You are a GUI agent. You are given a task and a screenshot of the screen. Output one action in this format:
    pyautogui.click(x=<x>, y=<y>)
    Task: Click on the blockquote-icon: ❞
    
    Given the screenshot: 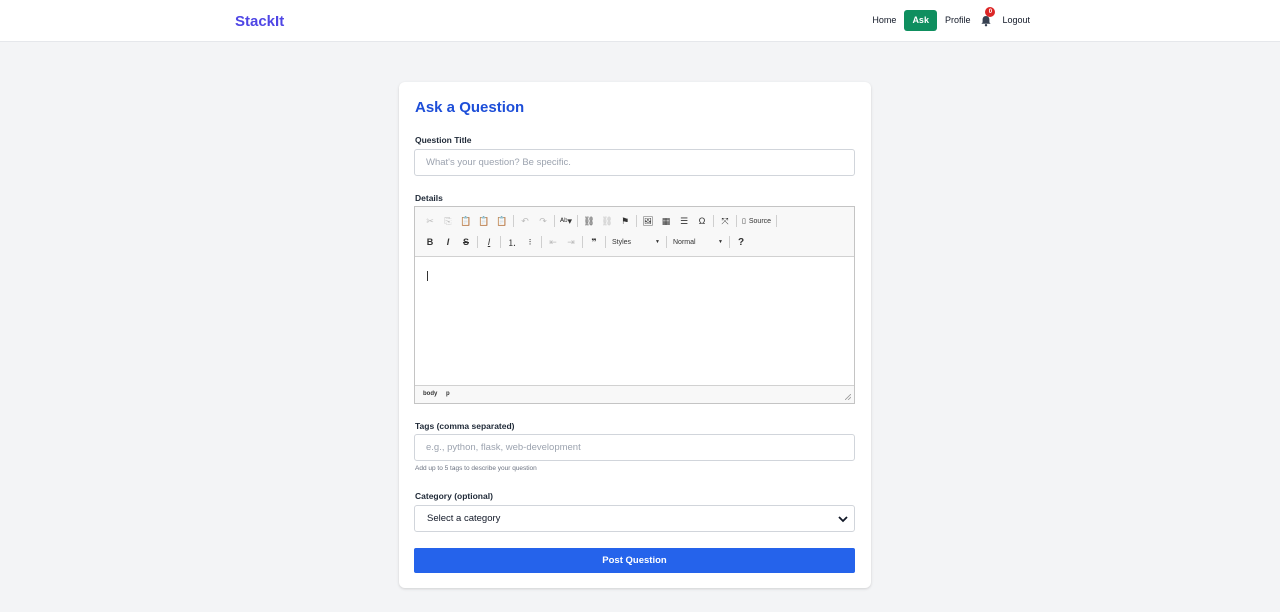 What is the action you would take?
    pyautogui.click(x=594, y=242)
    